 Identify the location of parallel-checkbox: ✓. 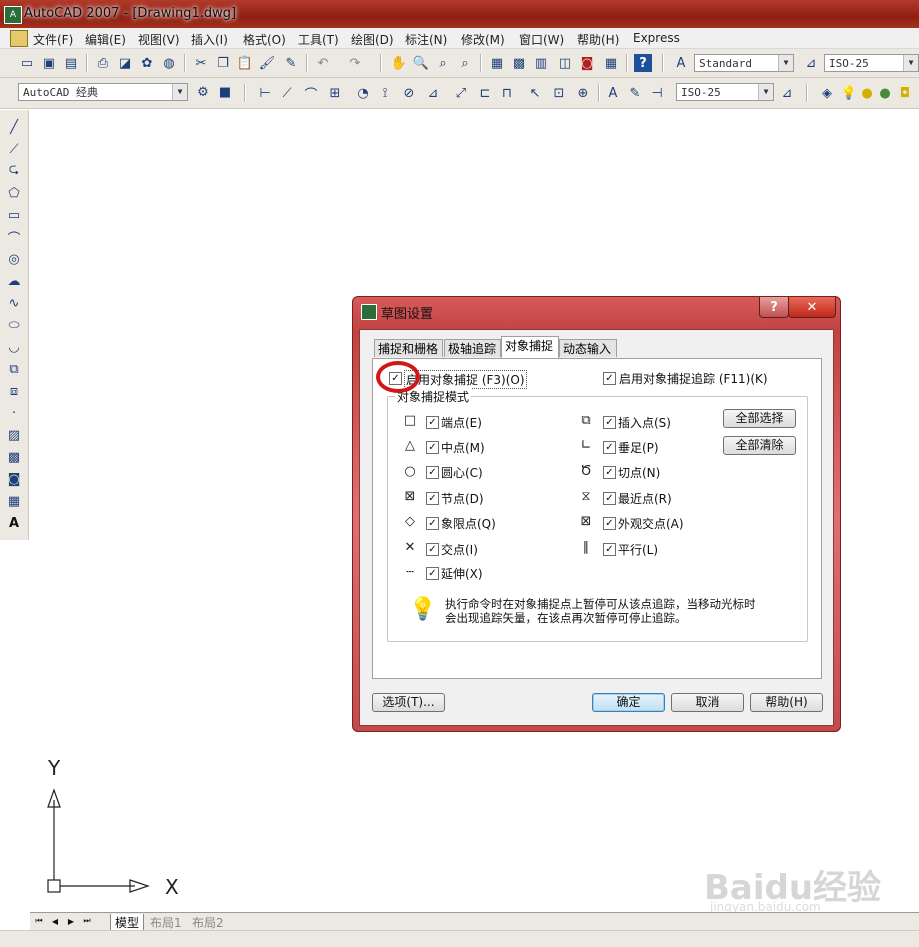
(609, 549).